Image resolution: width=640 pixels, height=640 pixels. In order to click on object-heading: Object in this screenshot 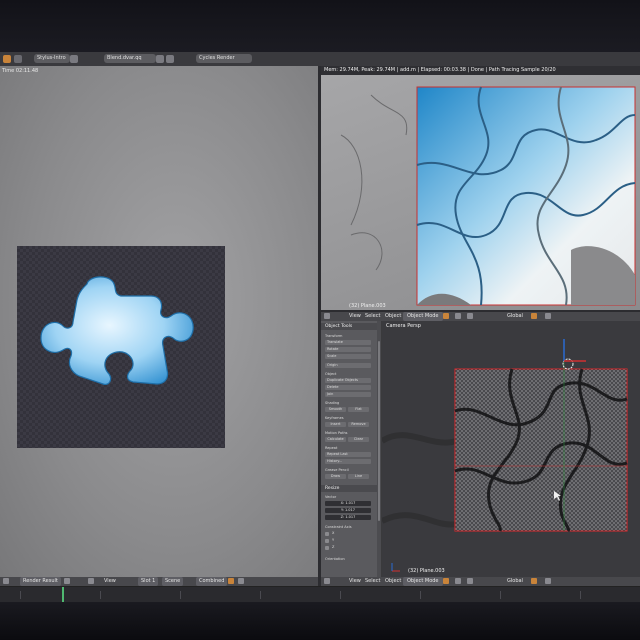, I will do `click(331, 374)`.